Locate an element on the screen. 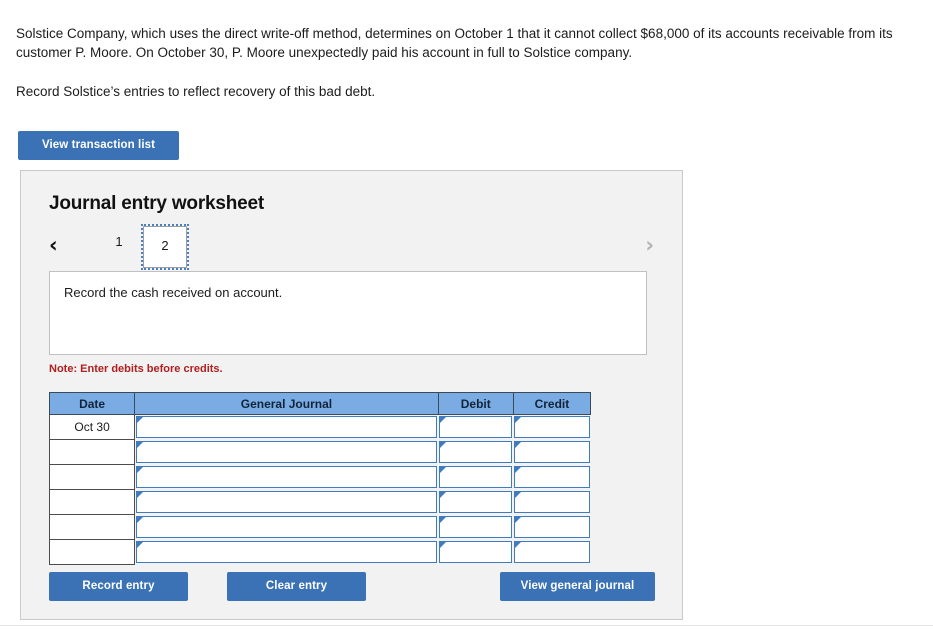 The image size is (933, 633). column-header-debit: Debit is located at coordinates (475, 403).